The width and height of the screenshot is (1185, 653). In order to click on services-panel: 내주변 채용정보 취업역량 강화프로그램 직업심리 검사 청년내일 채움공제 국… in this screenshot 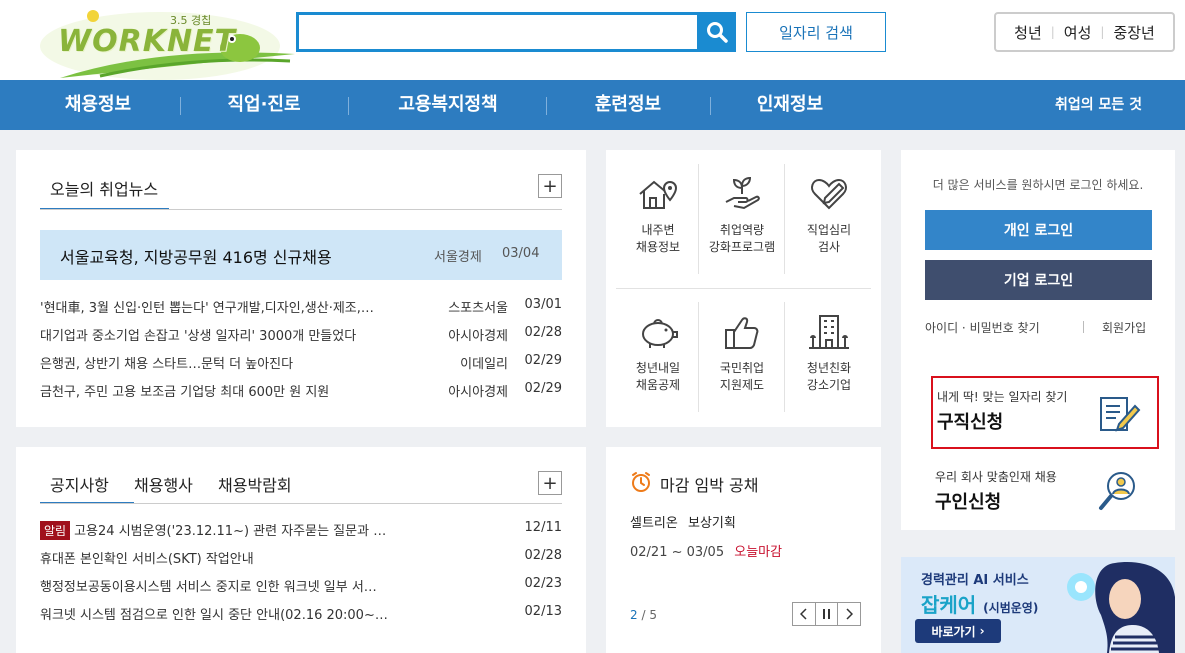, I will do `click(743, 288)`.